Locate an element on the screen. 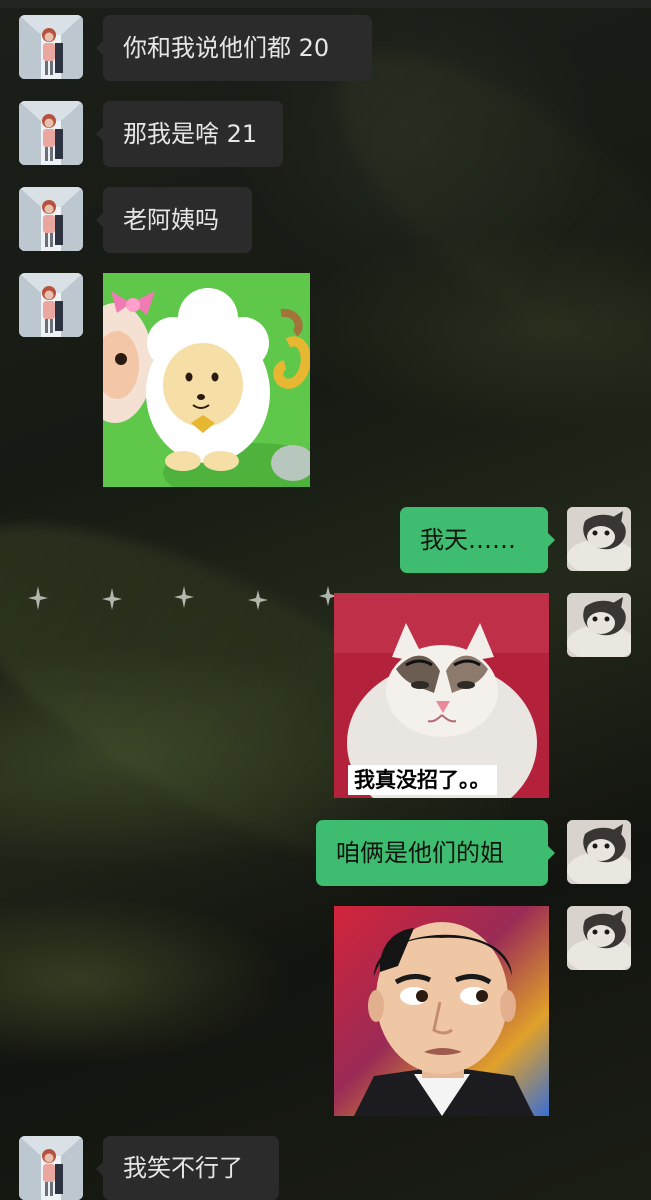  incoming-message-bubble: 那我是啥 21 is located at coordinates (189, 134).